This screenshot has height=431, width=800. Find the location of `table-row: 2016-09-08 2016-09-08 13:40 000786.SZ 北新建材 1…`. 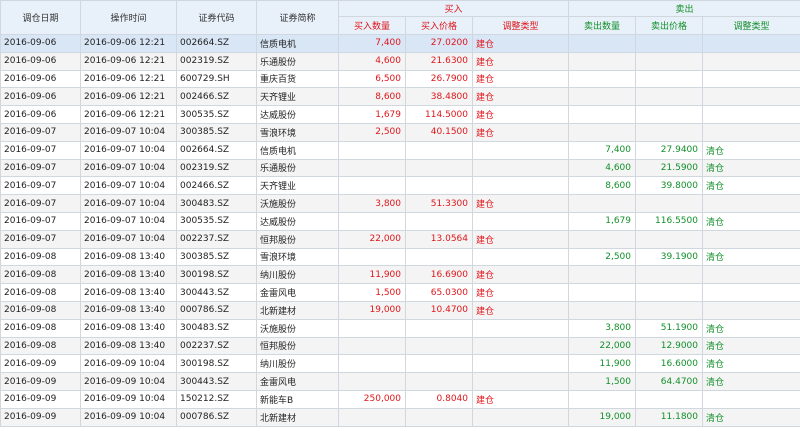

table-row: 2016-09-08 2016-09-08 13:40 000786.SZ 北新建材 1… is located at coordinates (400, 310).